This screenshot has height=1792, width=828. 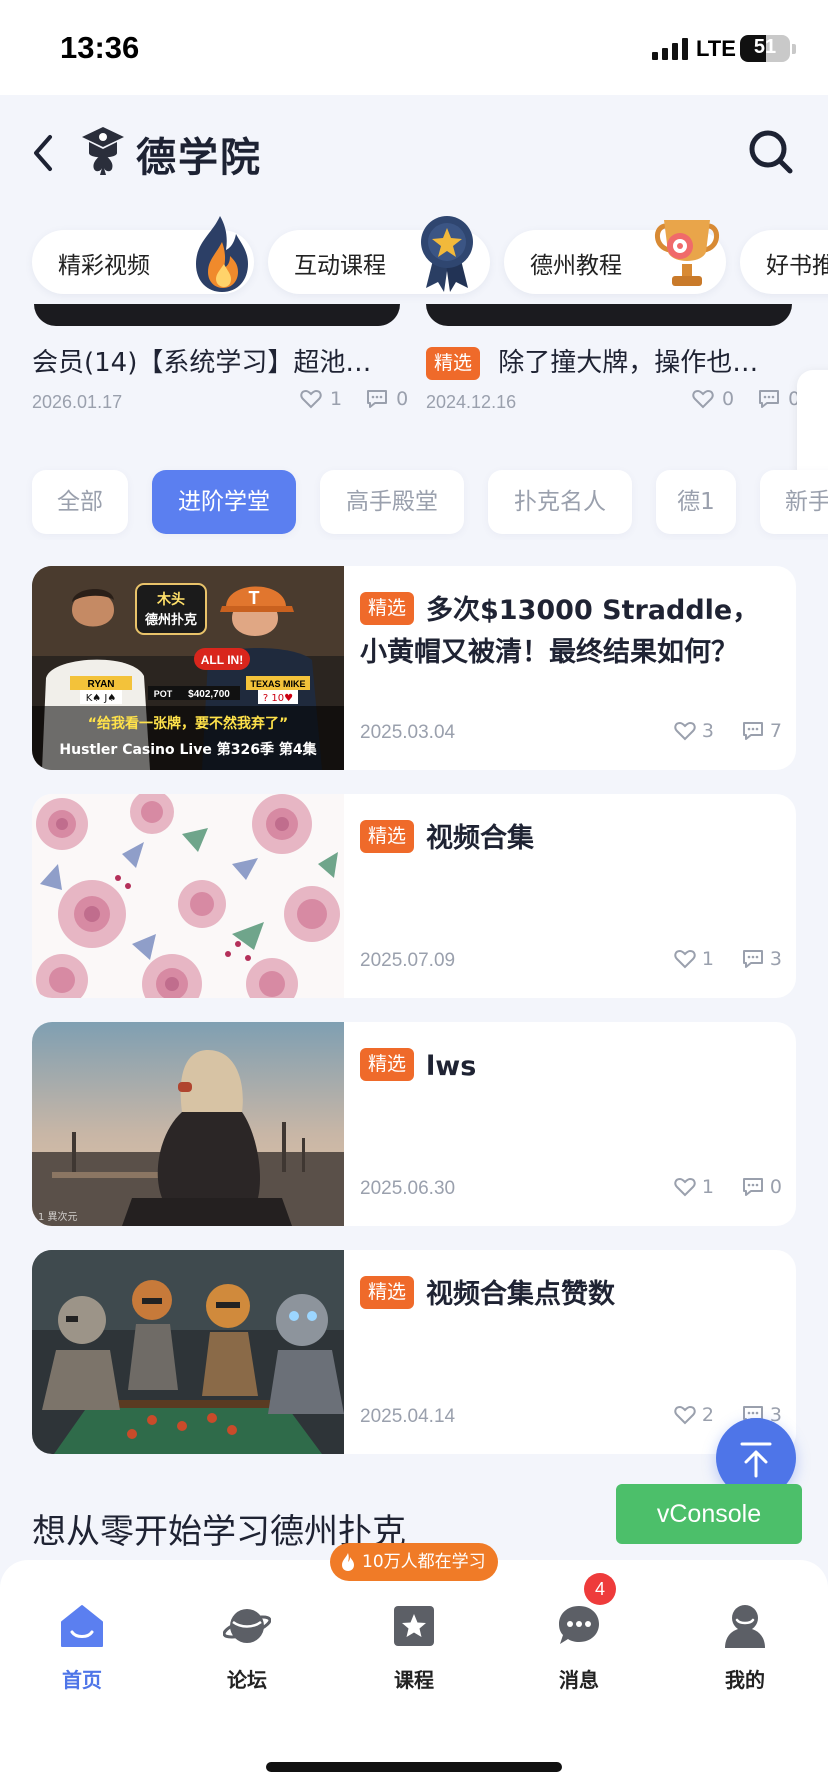 I want to click on category-books: 好书推, so click(x=784, y=262).